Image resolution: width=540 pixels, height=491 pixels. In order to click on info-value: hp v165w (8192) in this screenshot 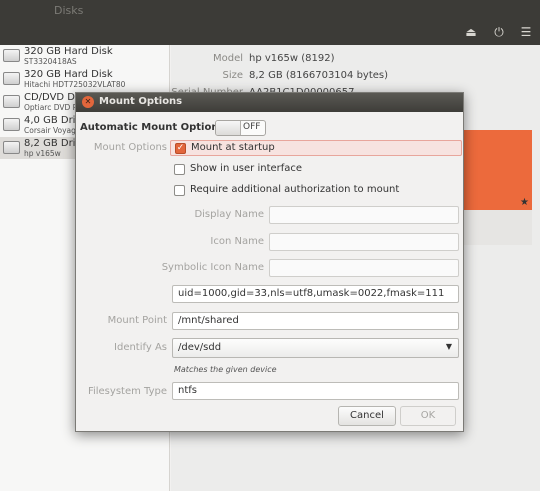, I will do `click(292, 58)`.